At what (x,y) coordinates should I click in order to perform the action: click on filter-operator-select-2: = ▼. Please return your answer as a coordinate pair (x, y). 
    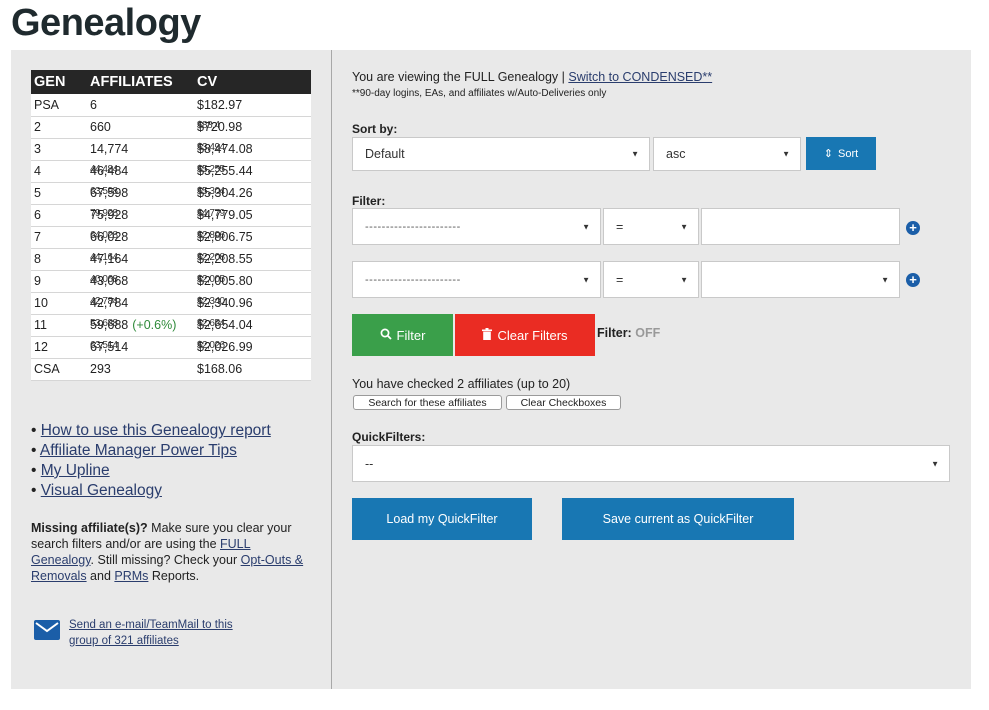
    Looking at the image, I should click on (651, 279).